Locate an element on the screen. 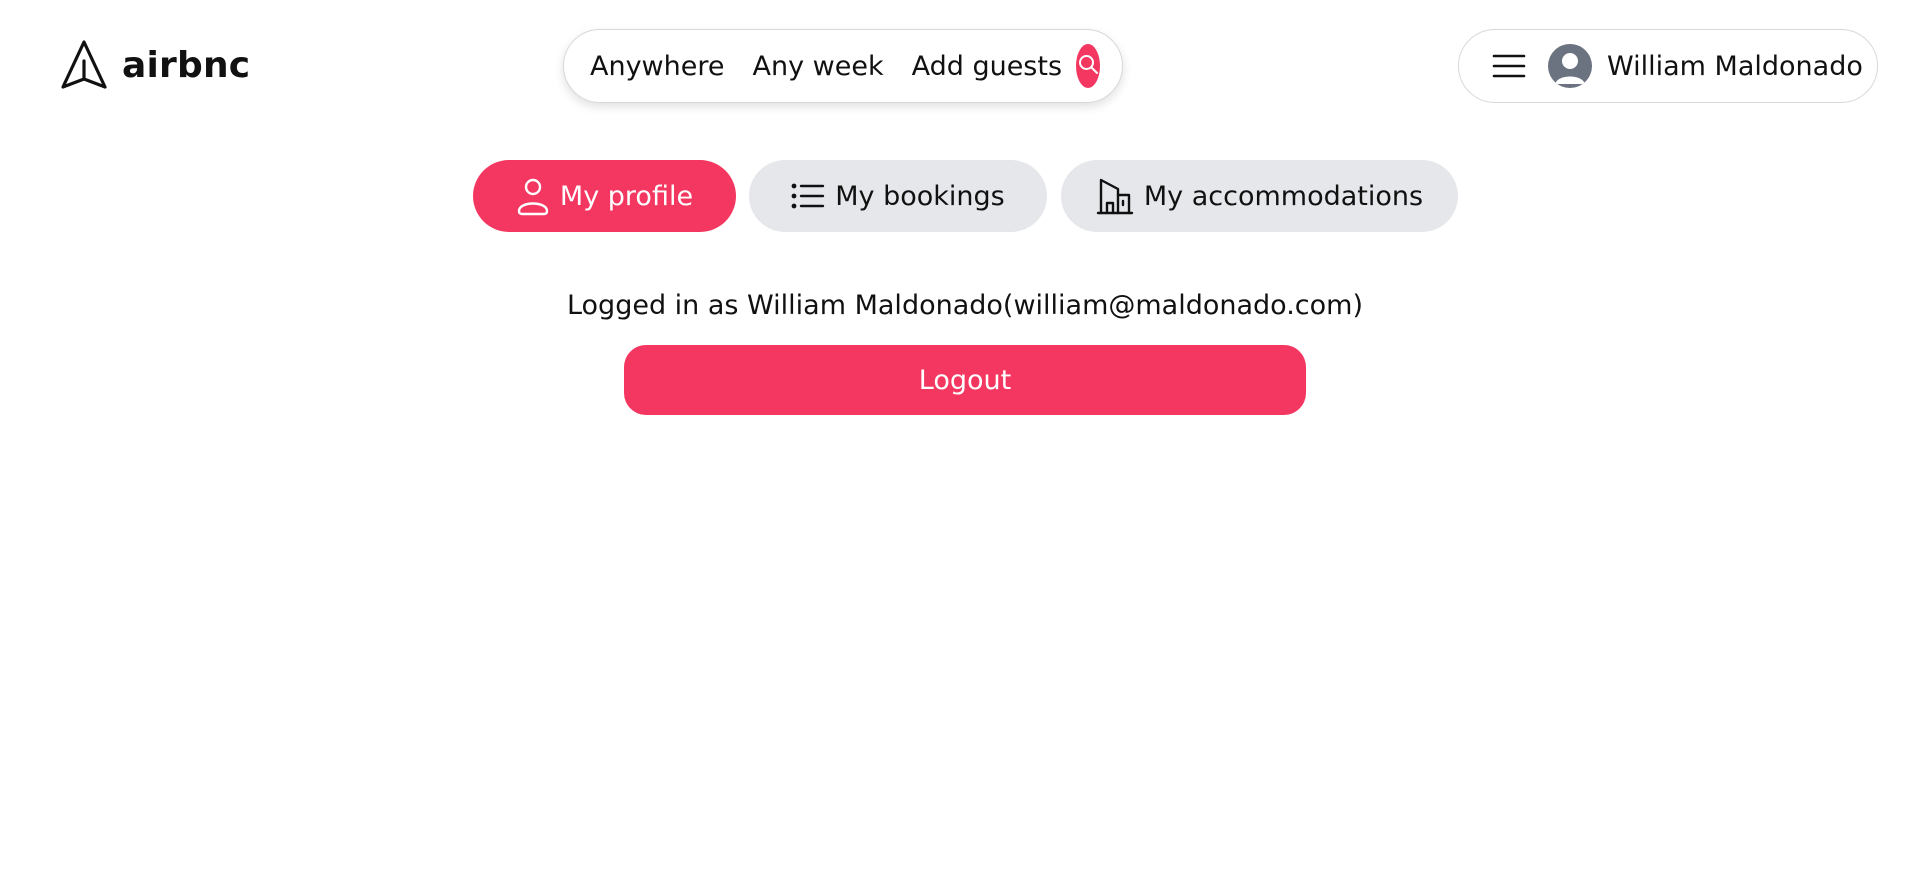  search-button is located at coordinates (1088, 66).